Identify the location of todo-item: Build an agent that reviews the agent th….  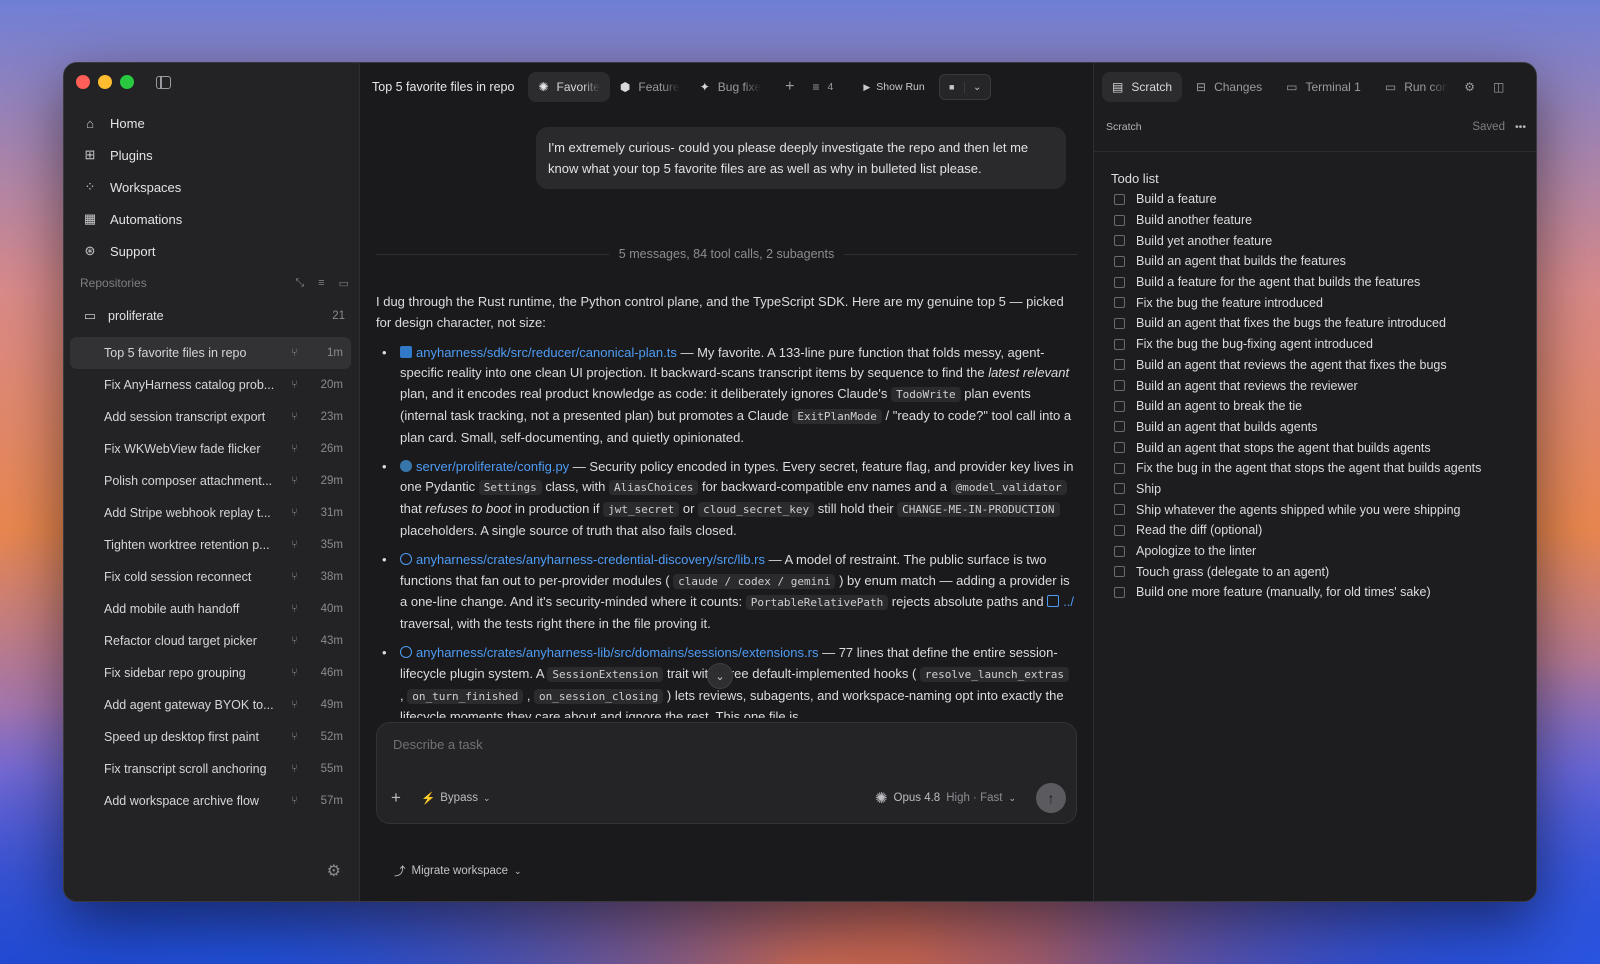
(1321, 365).